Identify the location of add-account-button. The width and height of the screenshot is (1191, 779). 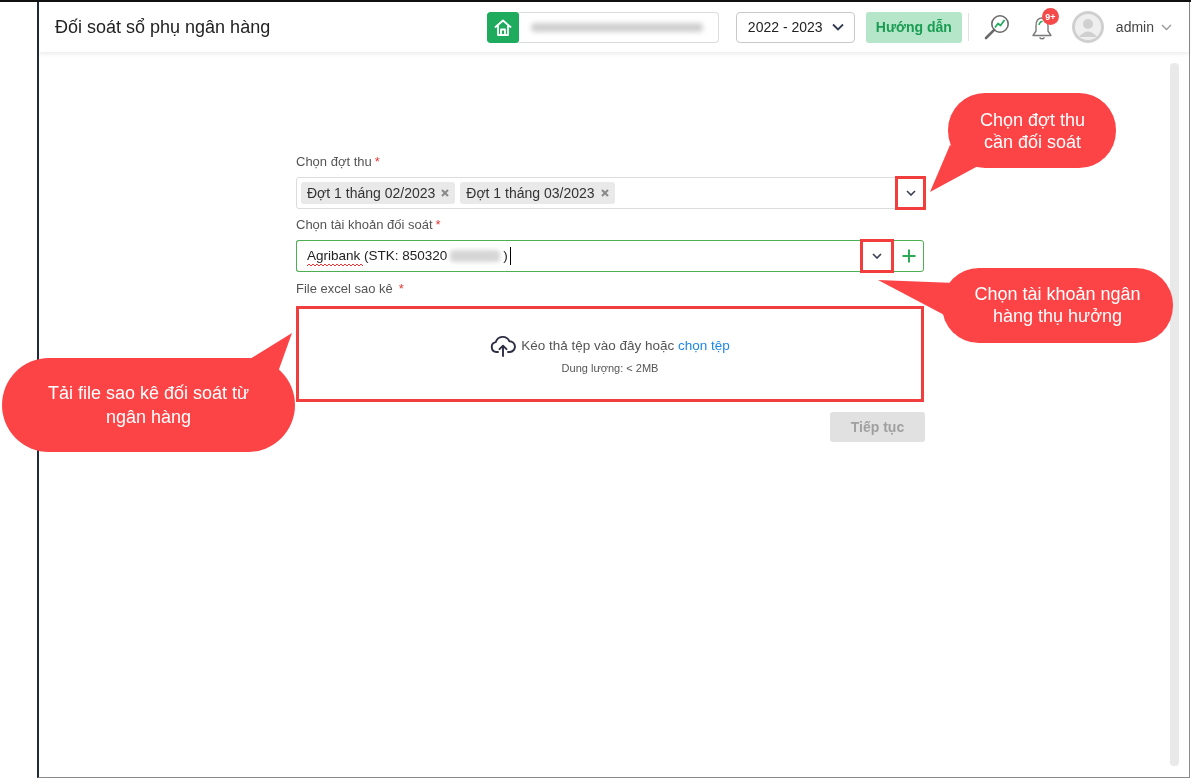
(908, 256).